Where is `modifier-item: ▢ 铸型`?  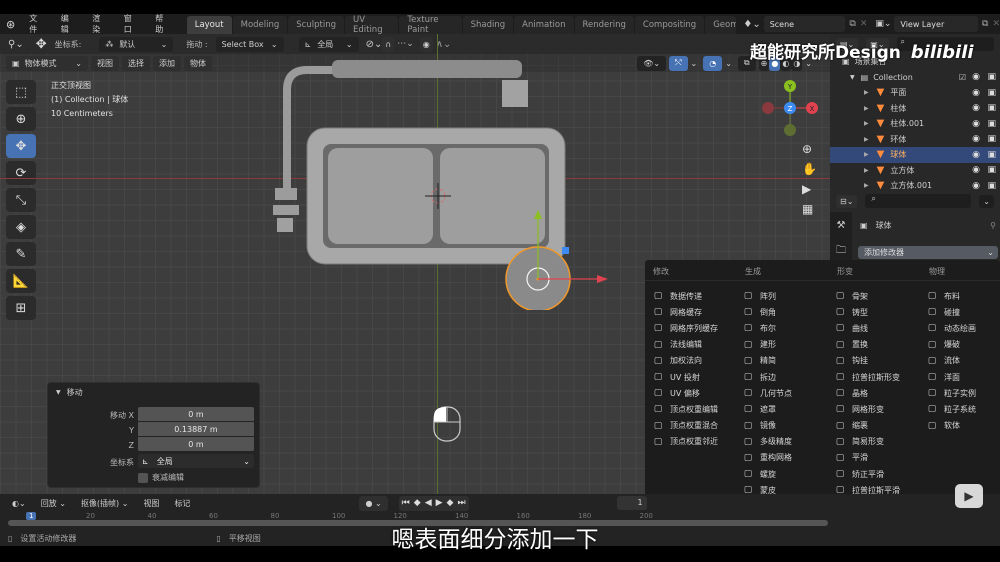 modifier-item: ▢ 铸型 is located at coordinates (866, 312).